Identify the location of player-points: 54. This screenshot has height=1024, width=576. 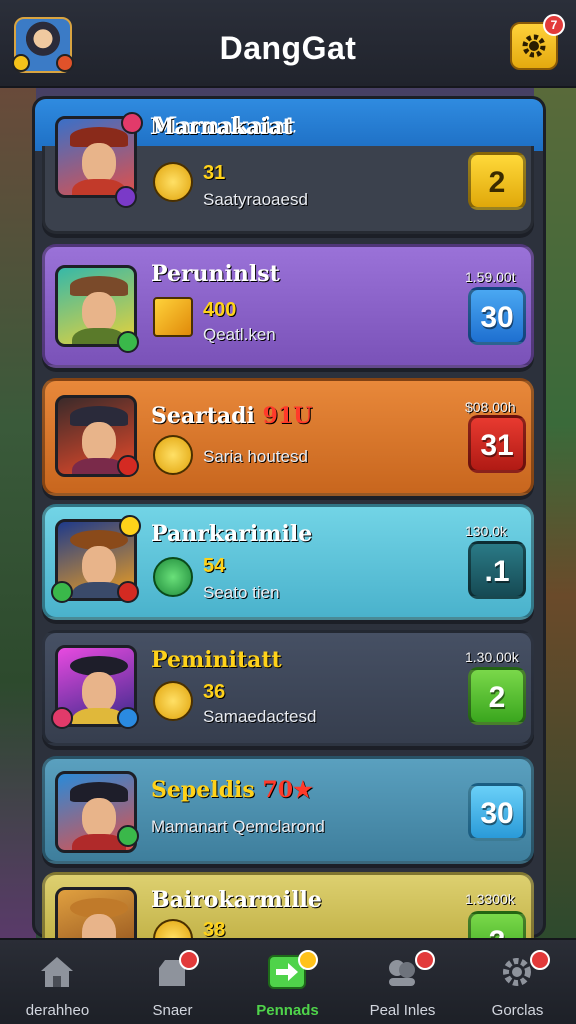
(214, 566).